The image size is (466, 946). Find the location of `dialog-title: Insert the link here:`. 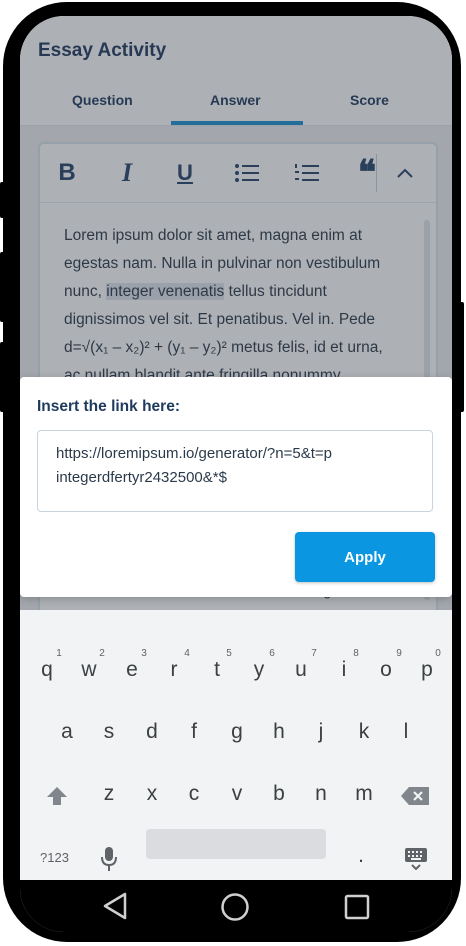

dialog-title: Insert the link here: is located at coordinates (108, 406).